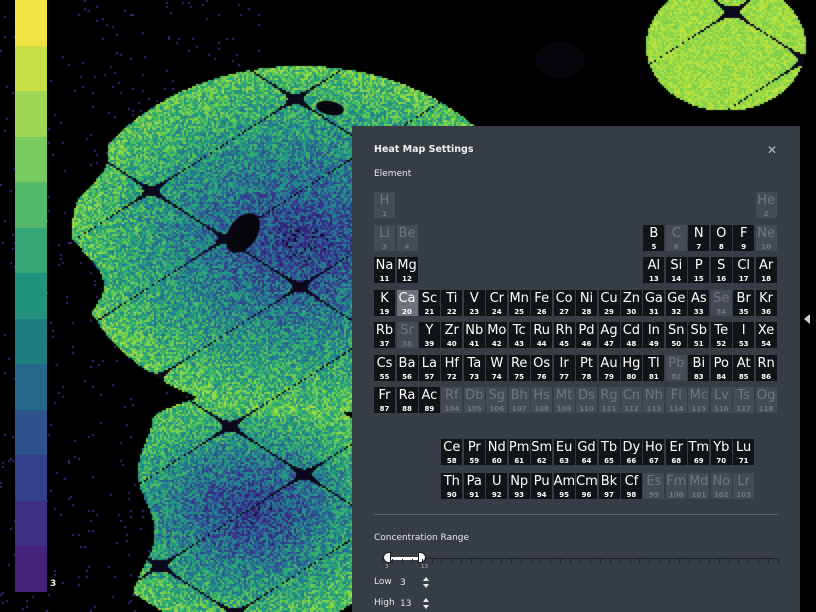  What do you see at coordinates (721, 452) in the screenshot?
I see `element-yb: Yb 70` at bounding box center [721, 452].